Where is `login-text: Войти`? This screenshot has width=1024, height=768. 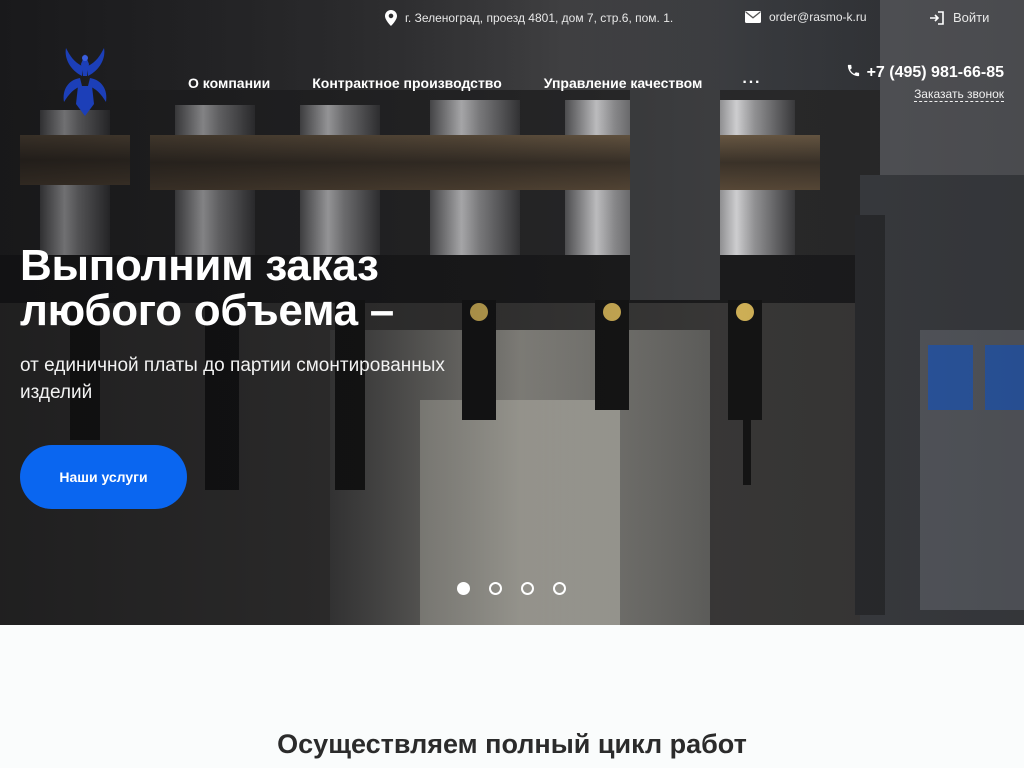 login-text: Войти is located at coordinates (971, 17).